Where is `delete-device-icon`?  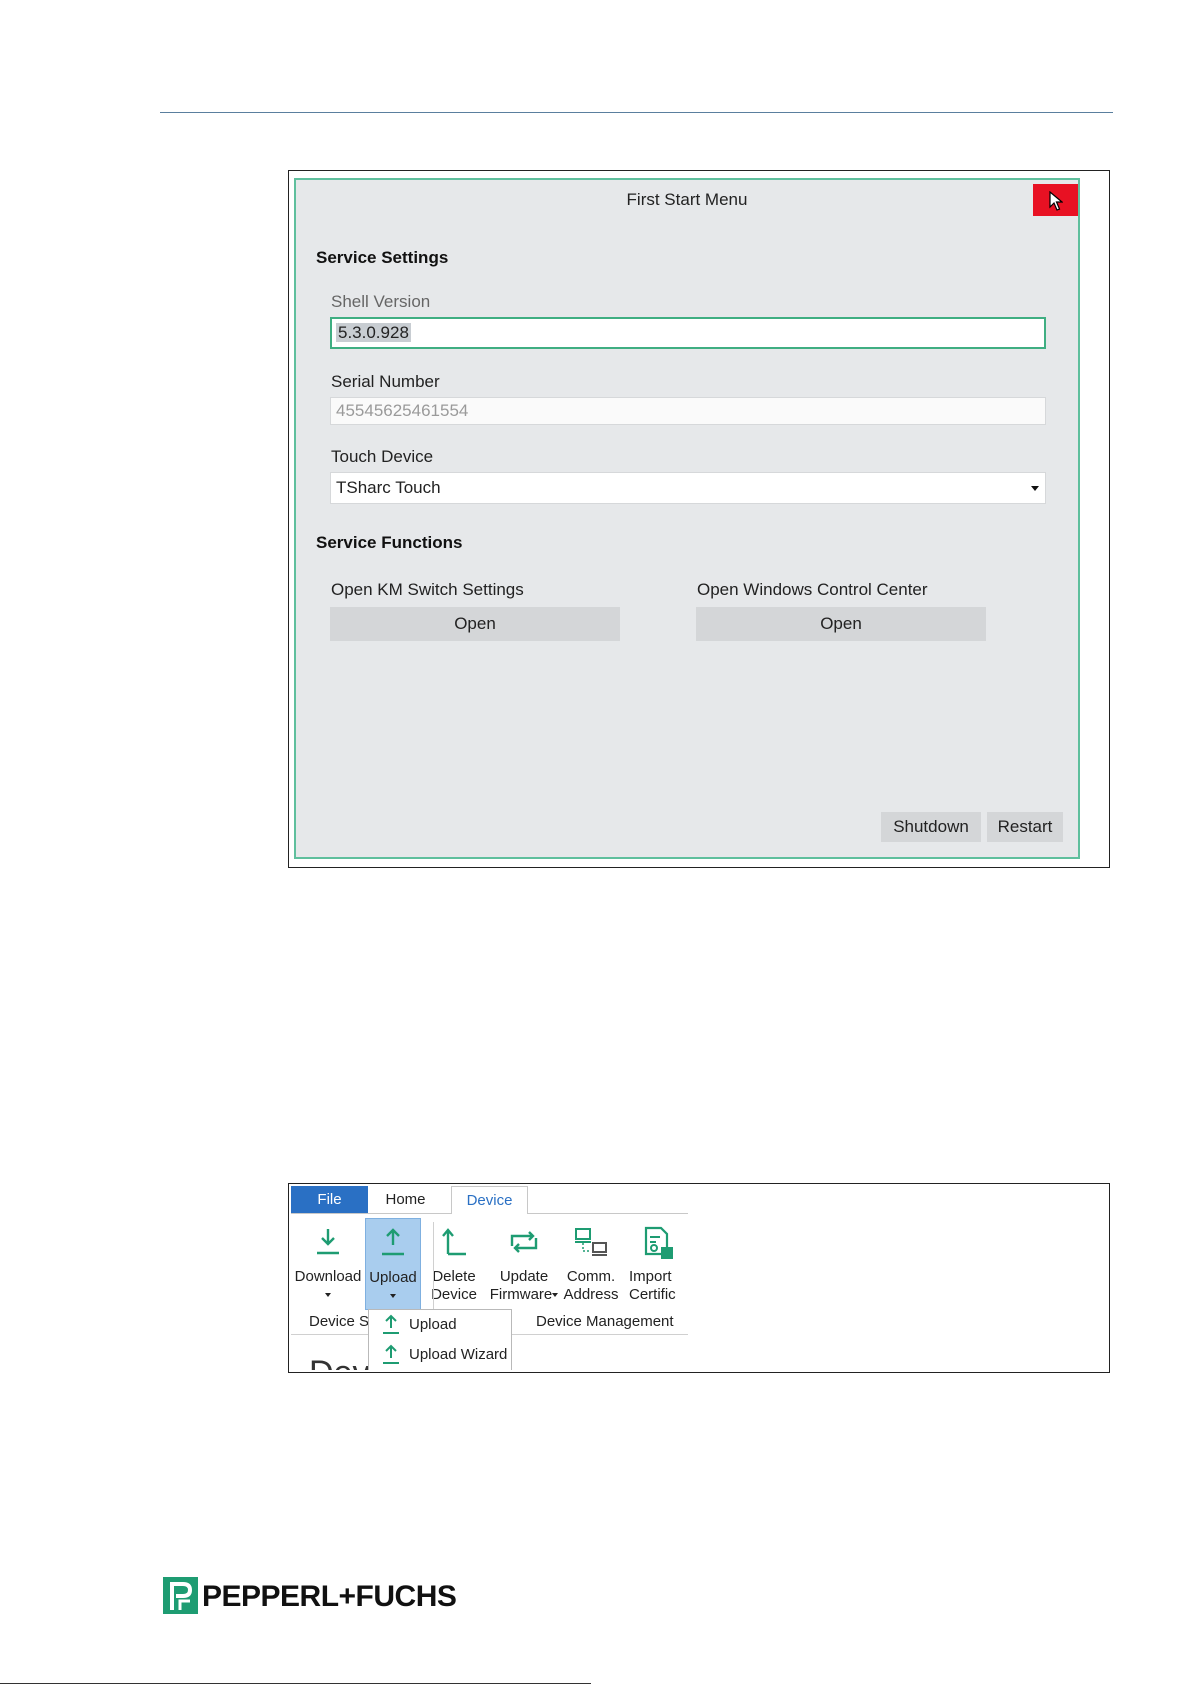
delete-device-icon is located at coordinates (454, 1242).